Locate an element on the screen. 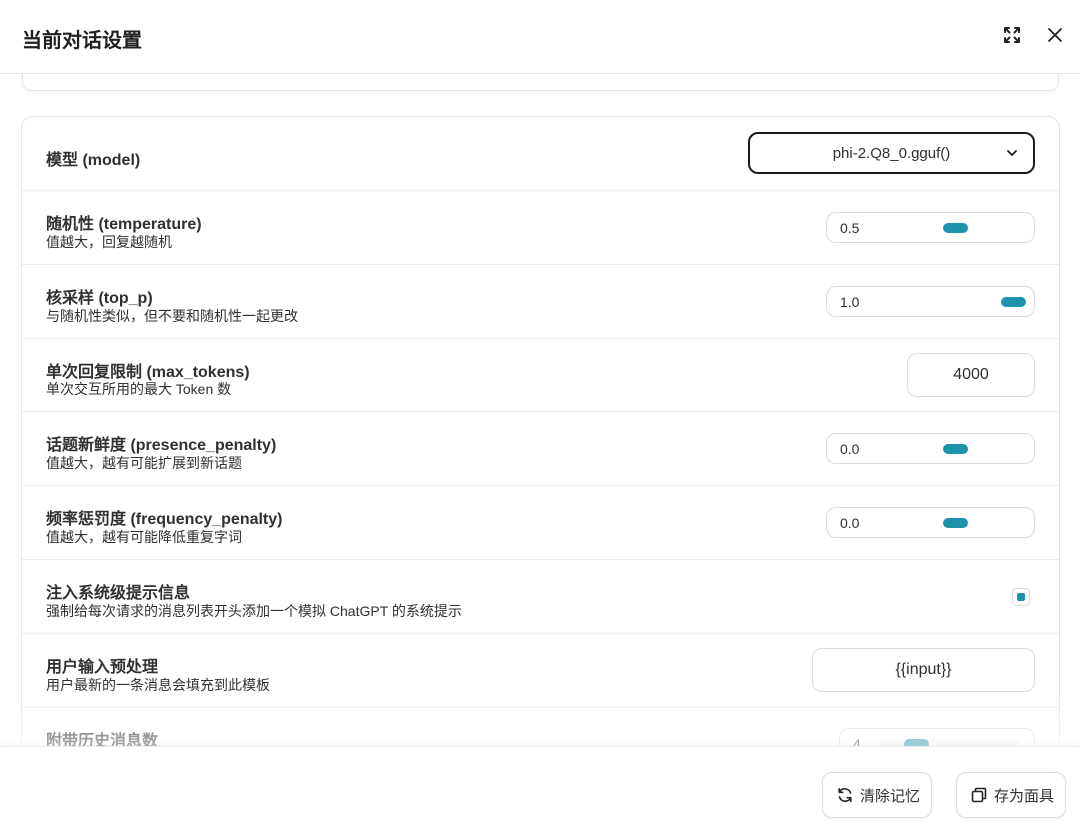 The height and width of the screenshot is (830, 1080). setting-row-top-p: 核采样 (top_p) 与随机性类似，但不要和随机性一起更改 1.0 is located at coordinates (540, 302).